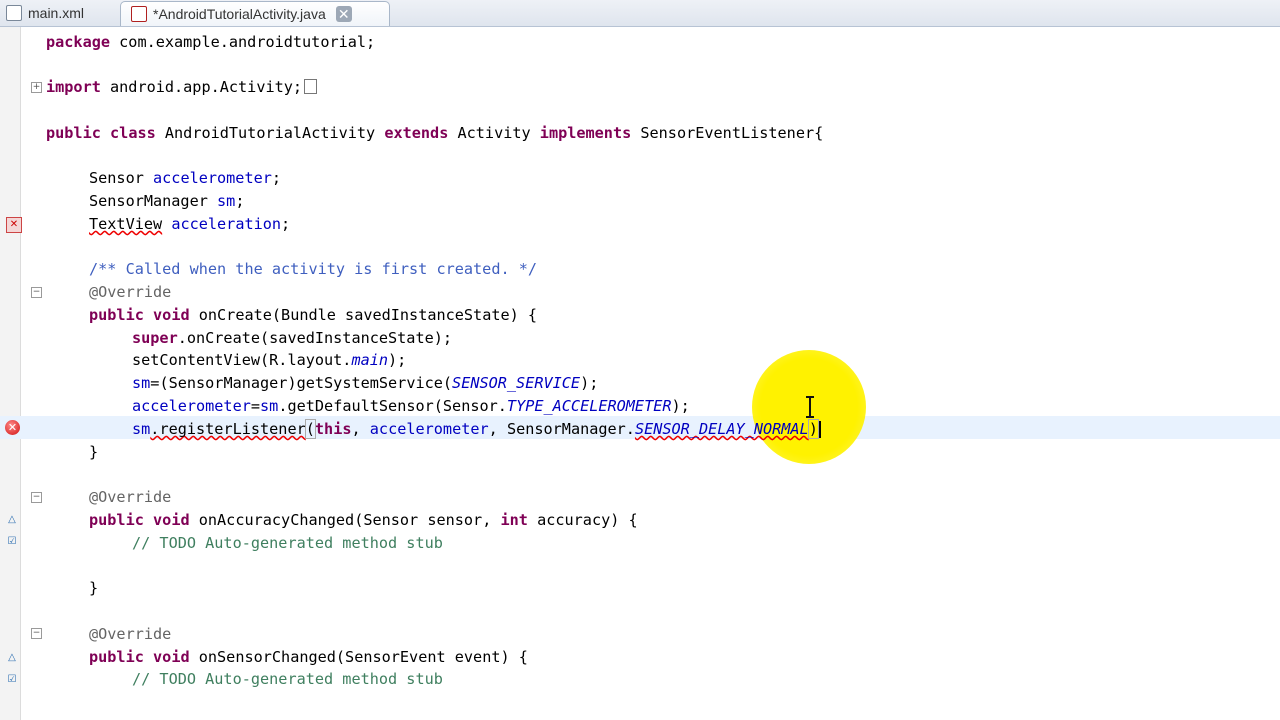 The height and width of the screenshot is (720, 1280). What do you see at coordinates (343, 14) in the screenshot?
I see `close-tab-icon: ✕` at bounding box center [343, 14].